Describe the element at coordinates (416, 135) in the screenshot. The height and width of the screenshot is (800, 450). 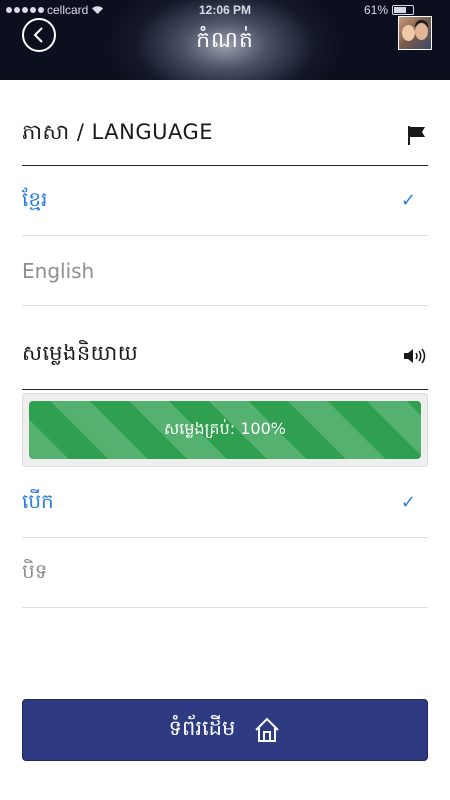
I see `flag-icon` at that location.